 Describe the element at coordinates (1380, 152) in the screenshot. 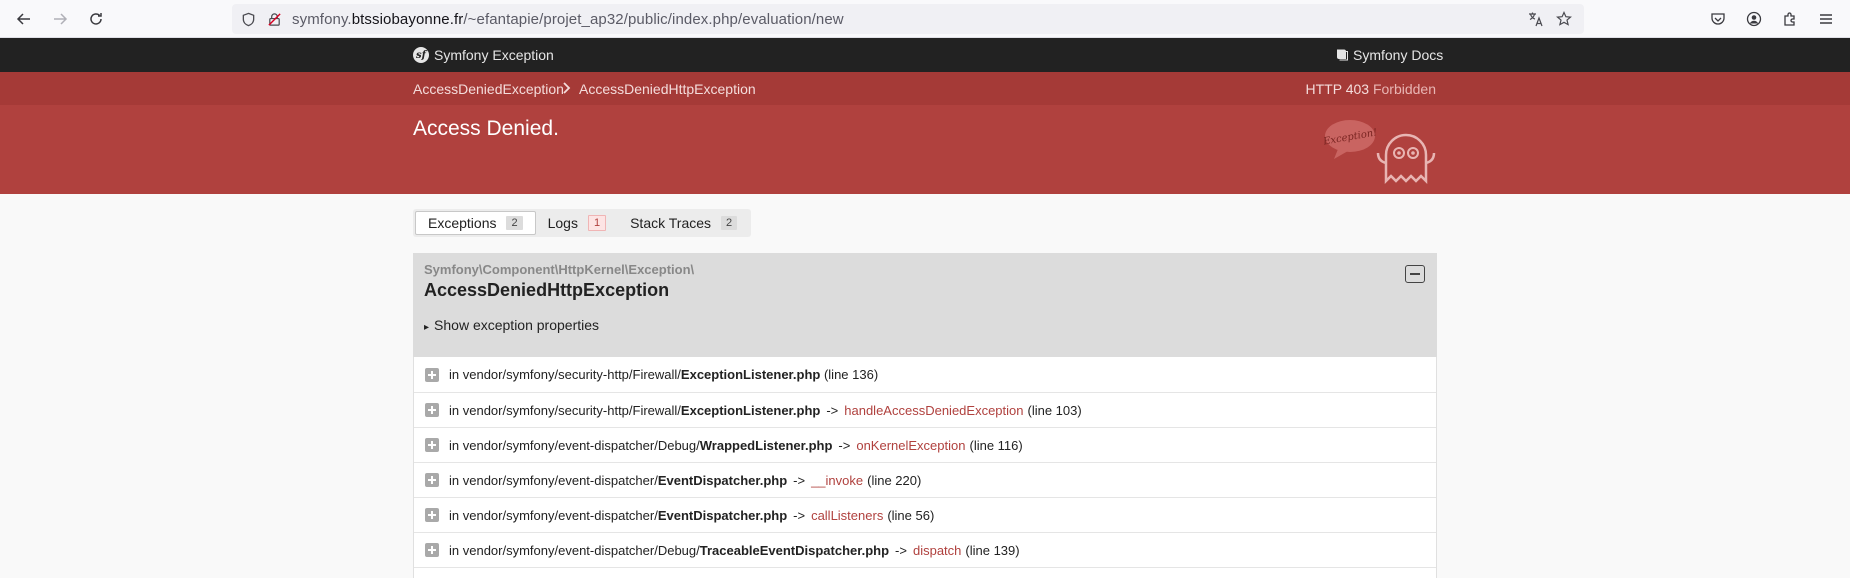

I see `exception-ghost-illustration: Exception!` at that location.